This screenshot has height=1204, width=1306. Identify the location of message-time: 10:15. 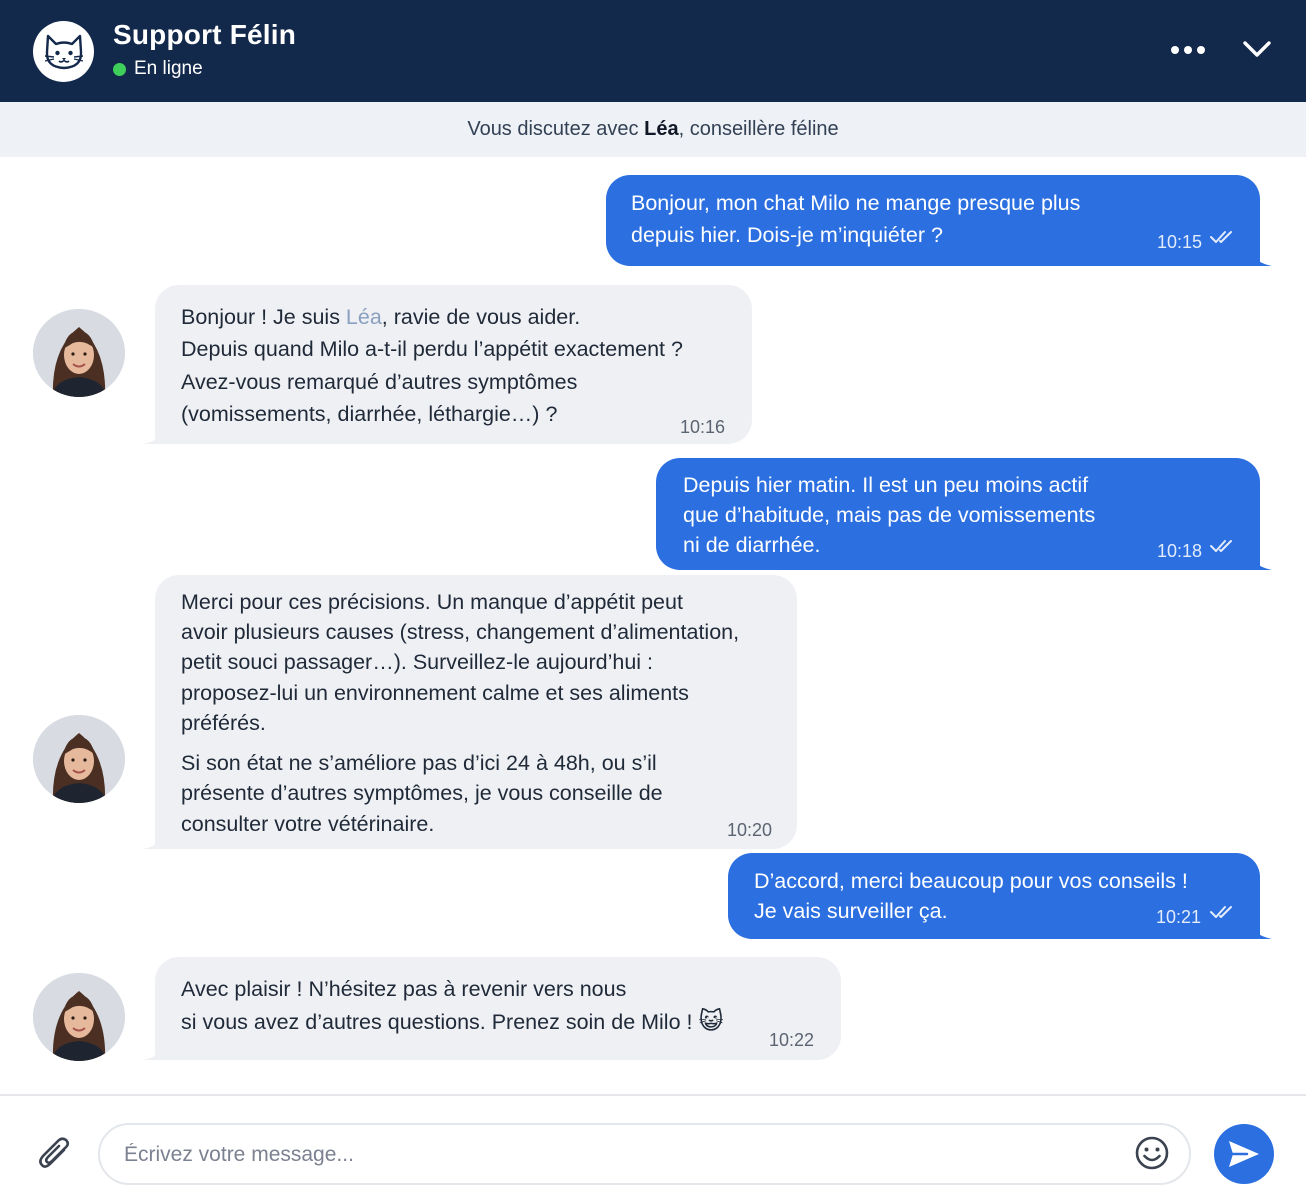
(1180, 242).